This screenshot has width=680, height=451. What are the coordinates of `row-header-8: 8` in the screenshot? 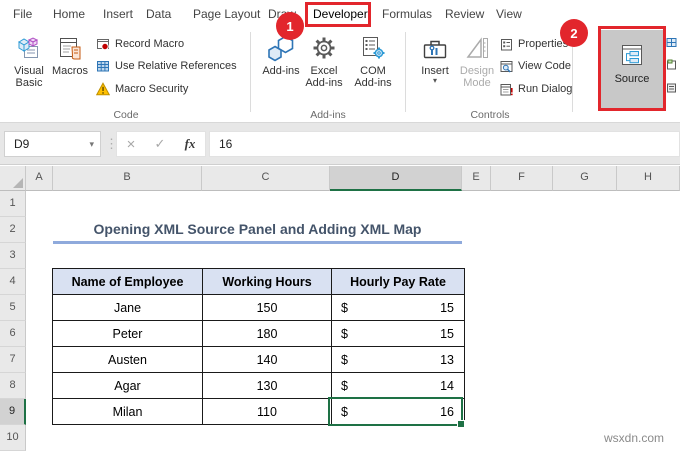 It's located at (13, 386).